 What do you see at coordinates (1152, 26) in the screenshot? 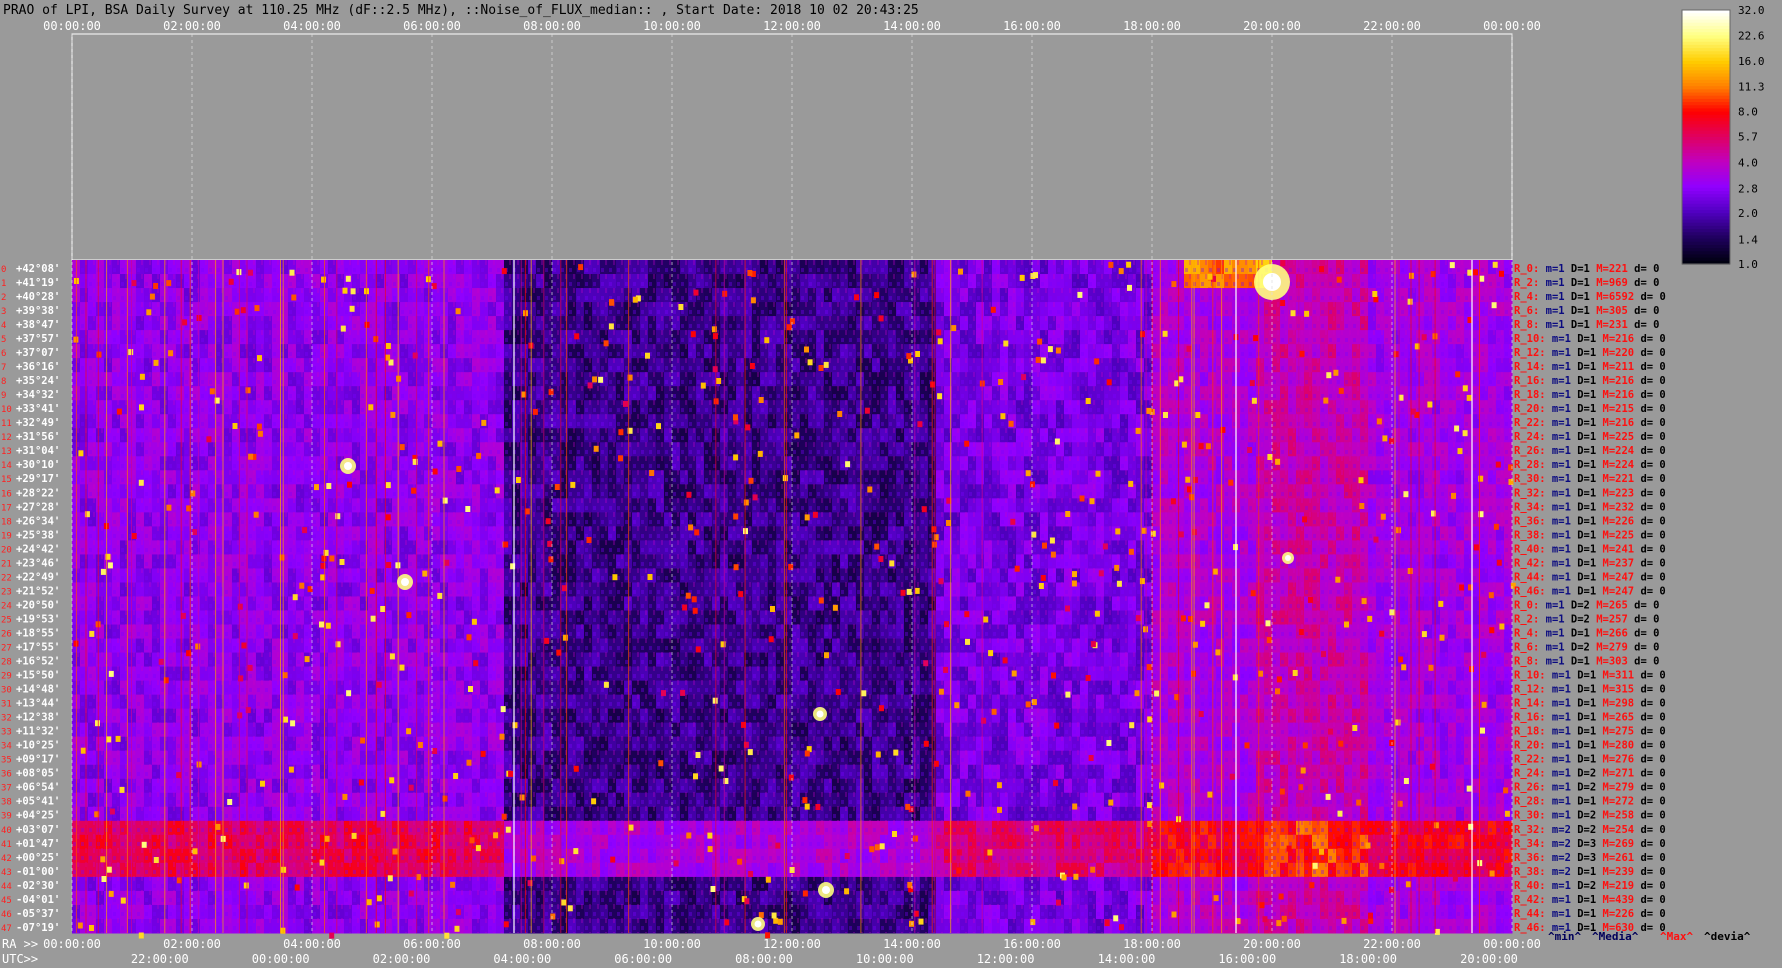
I see `top-tick-label: 18:00:00` at bounding box center [1152, 26].